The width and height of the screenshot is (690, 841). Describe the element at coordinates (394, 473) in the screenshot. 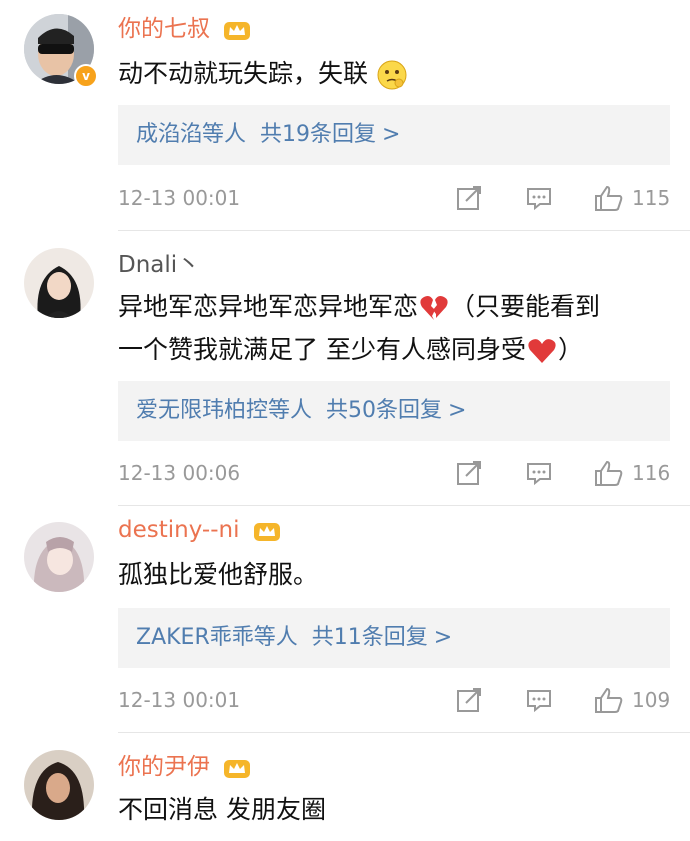

I see `comment-meta: 12-13 00:06 116` at that location.